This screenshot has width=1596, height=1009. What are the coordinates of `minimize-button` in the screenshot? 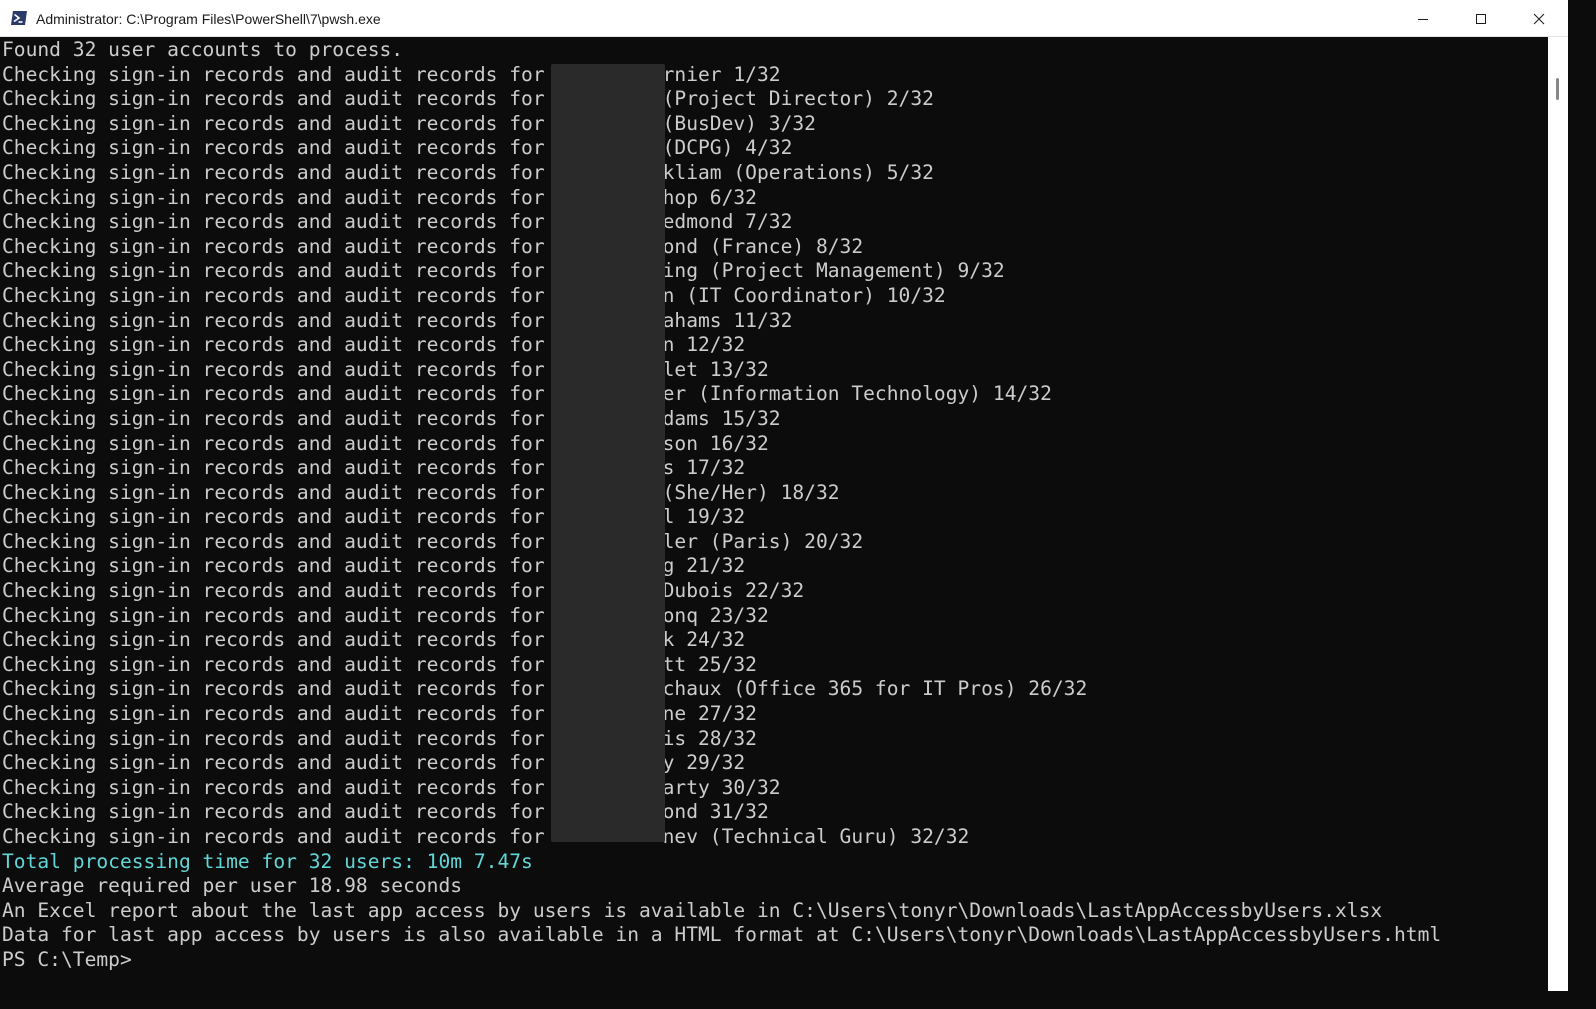 It's located at (1423, 18).